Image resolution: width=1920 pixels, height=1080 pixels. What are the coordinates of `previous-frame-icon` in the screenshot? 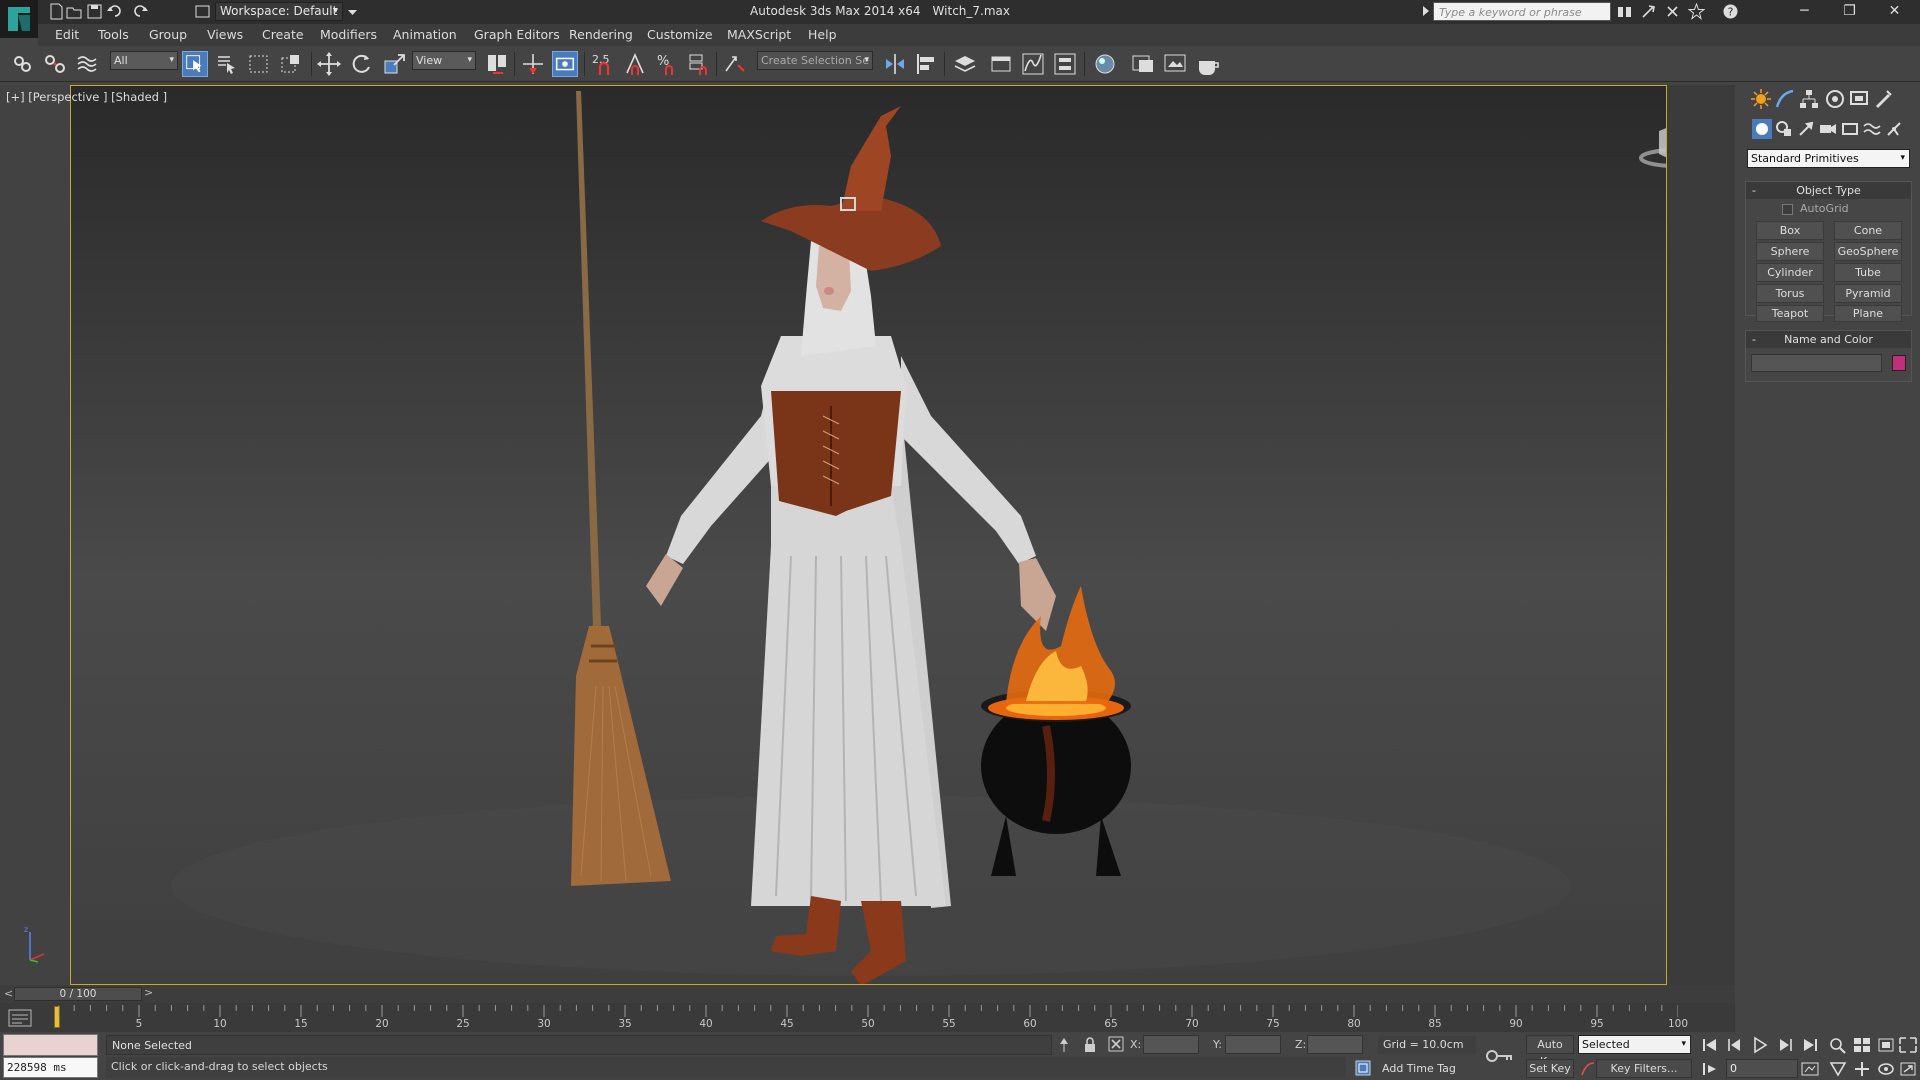 It's located at (1735, 1045).